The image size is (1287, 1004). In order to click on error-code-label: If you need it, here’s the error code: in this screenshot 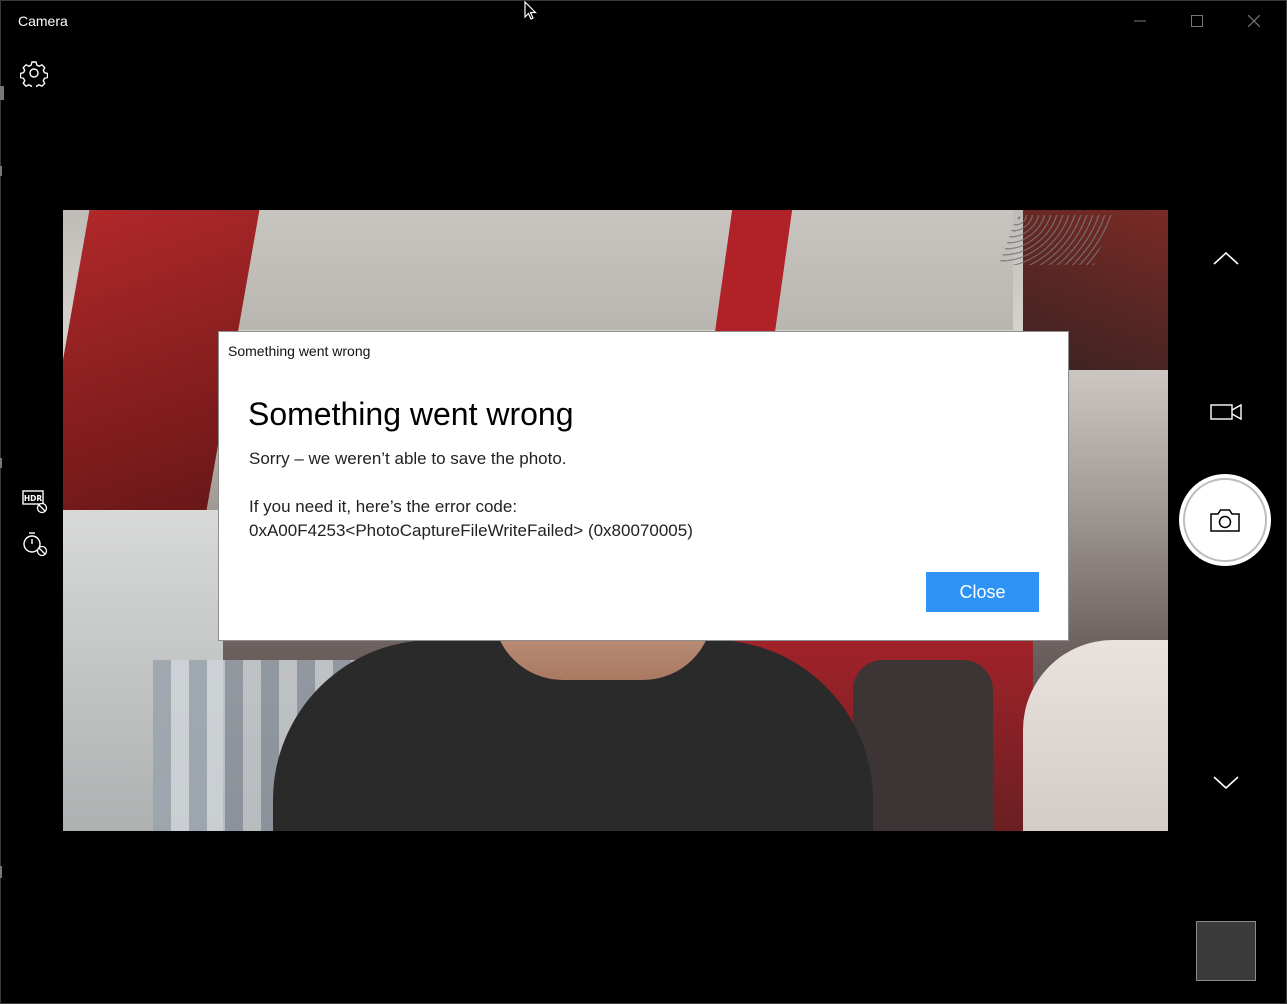, I will do `click(383, 506)`.